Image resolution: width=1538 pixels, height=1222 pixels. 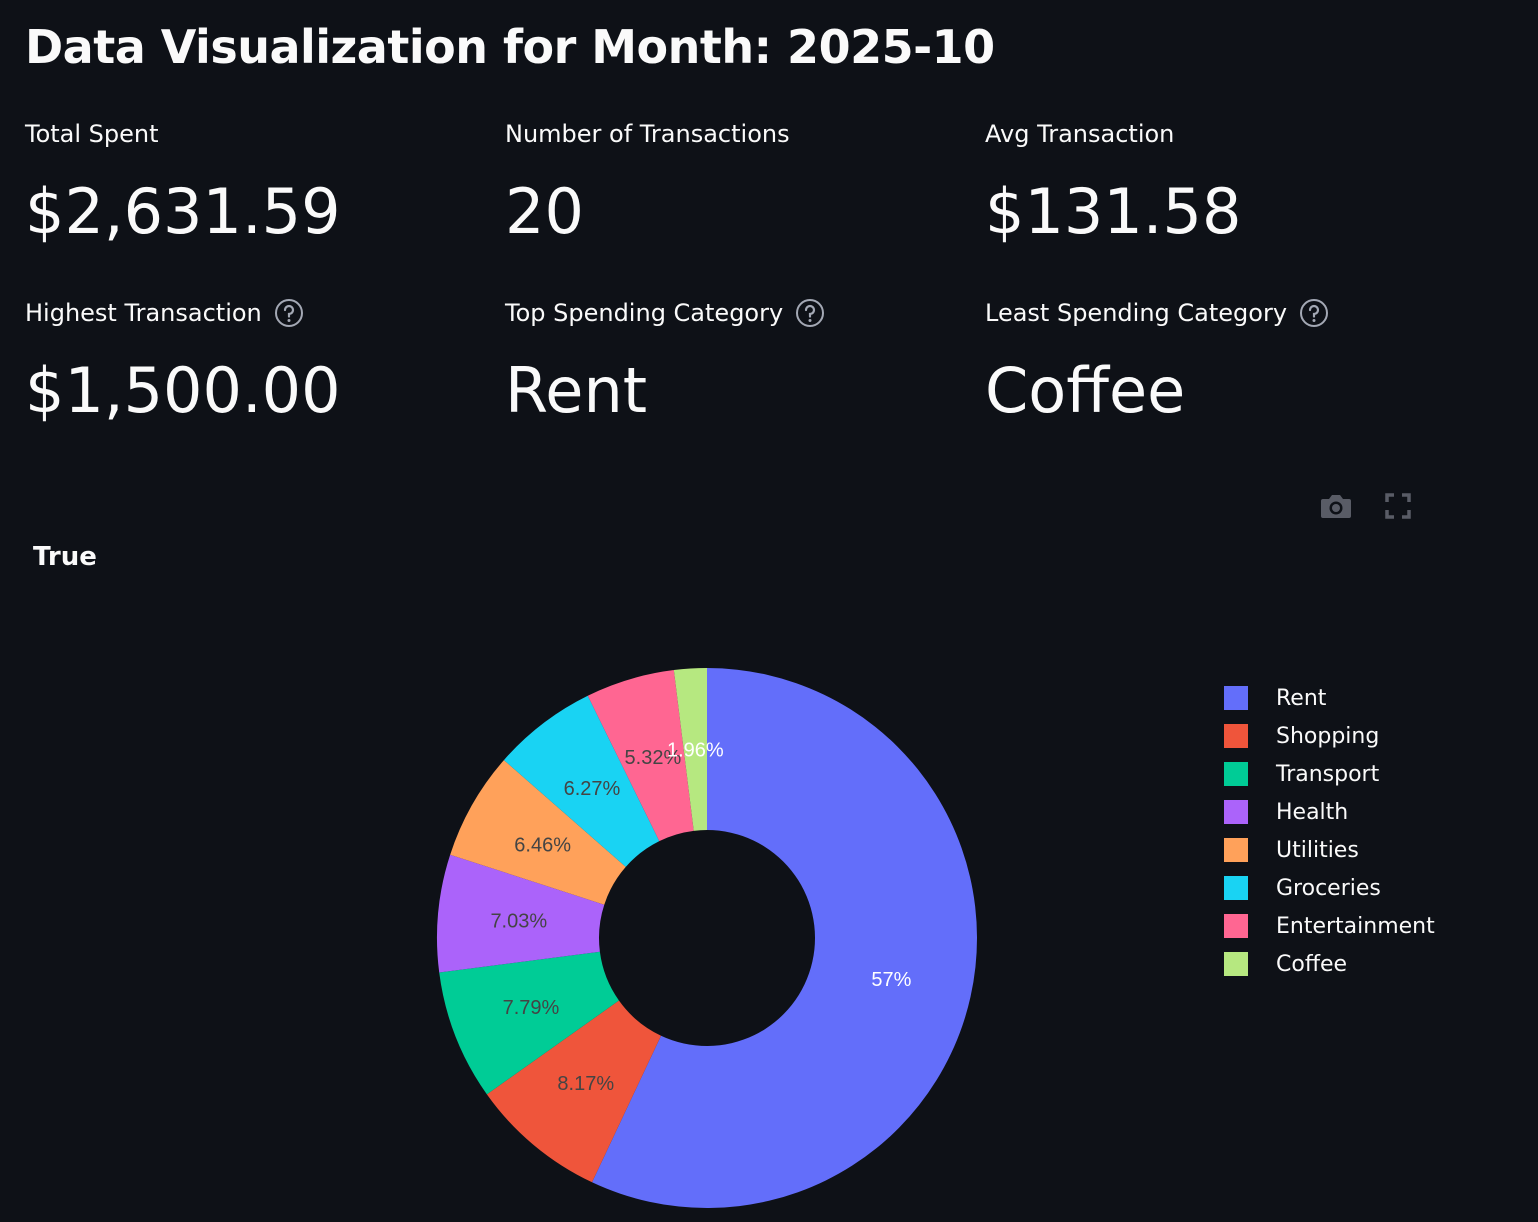 I want to click on slice-label: 7.79%, so click(x=531, y=1008).